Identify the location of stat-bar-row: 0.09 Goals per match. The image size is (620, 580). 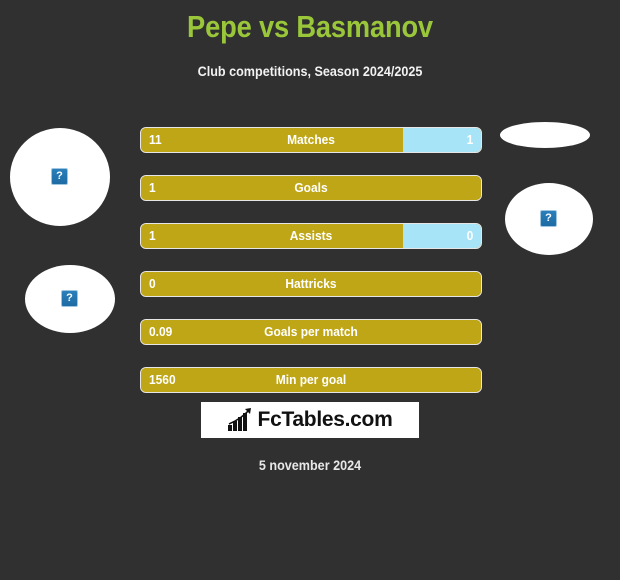
(311, 332).